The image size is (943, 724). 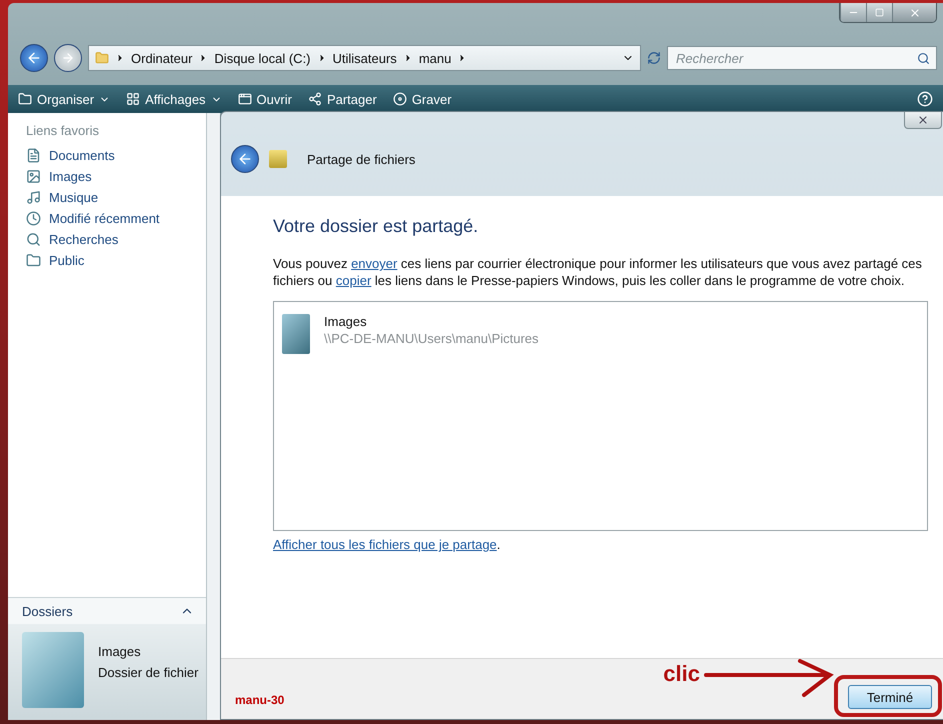 What do you see at coordinates (435, 58) in the screenshot?
I see `breadcrumb: manu` at bounding box center [435, 58].